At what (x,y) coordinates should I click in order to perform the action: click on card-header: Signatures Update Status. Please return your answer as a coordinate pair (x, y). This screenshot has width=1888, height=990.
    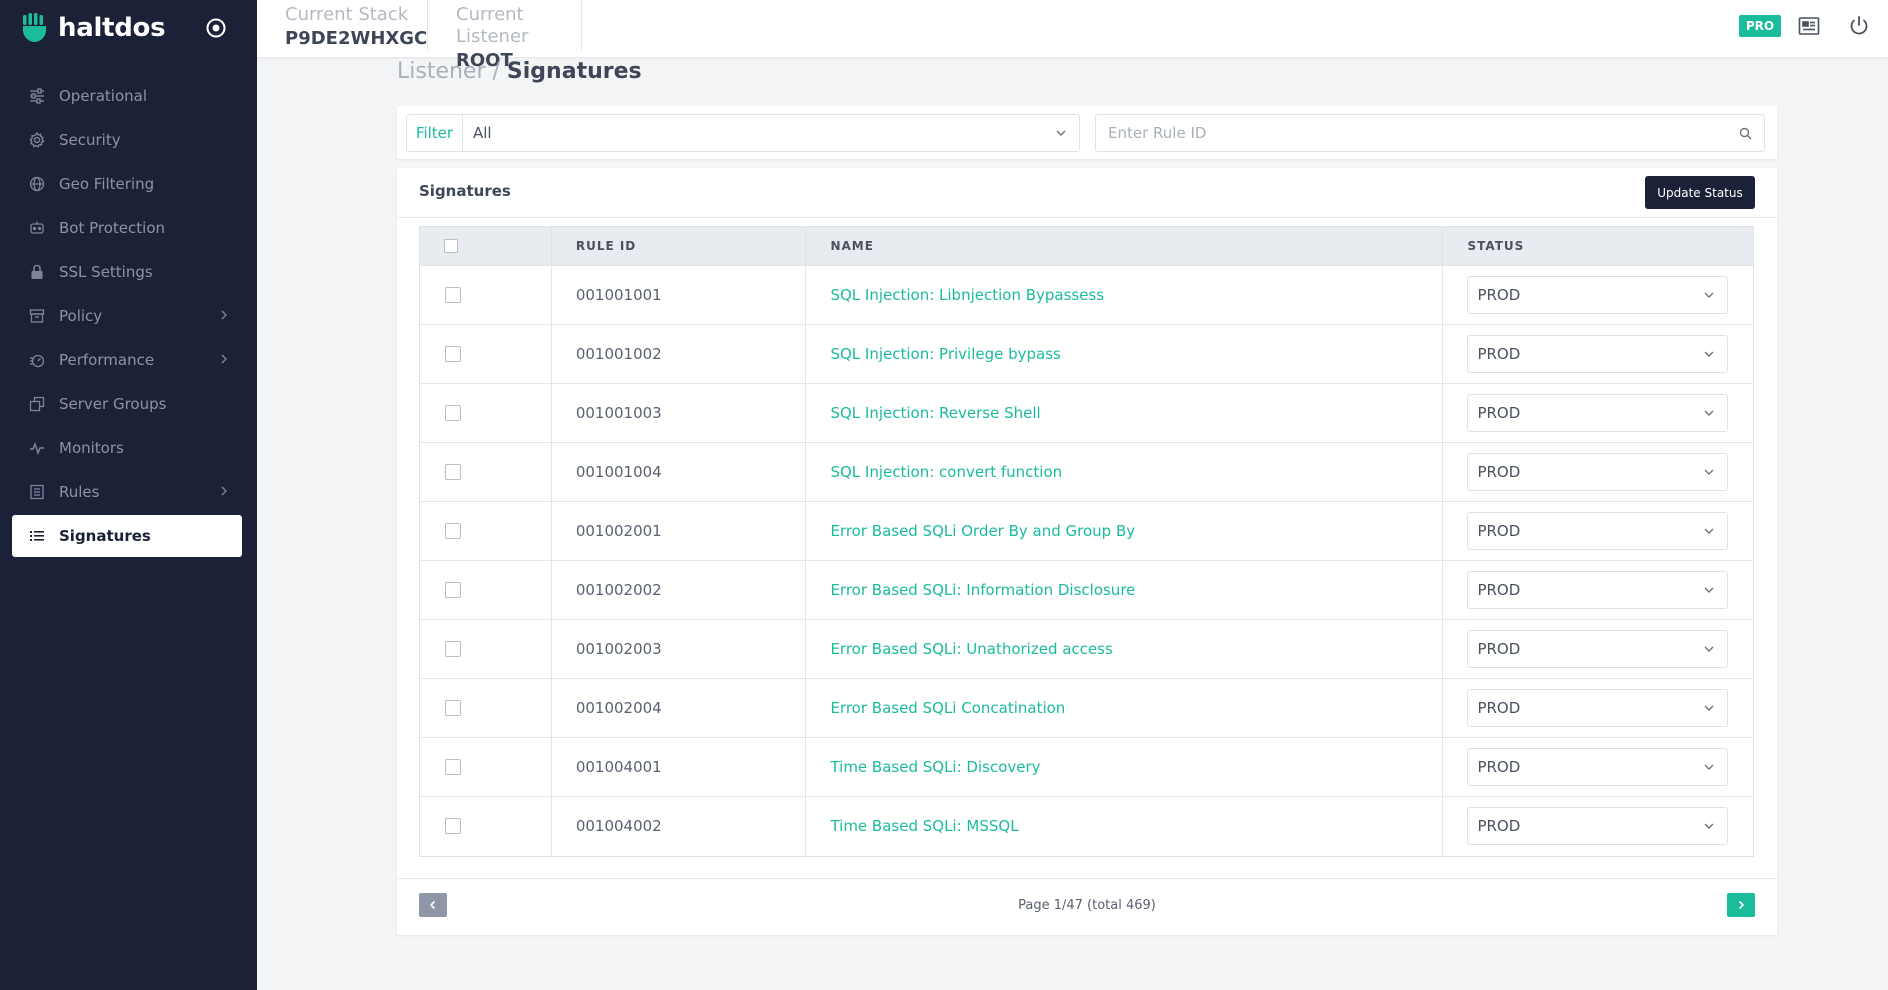
    Looking at the image, I should click on (1087, 193).